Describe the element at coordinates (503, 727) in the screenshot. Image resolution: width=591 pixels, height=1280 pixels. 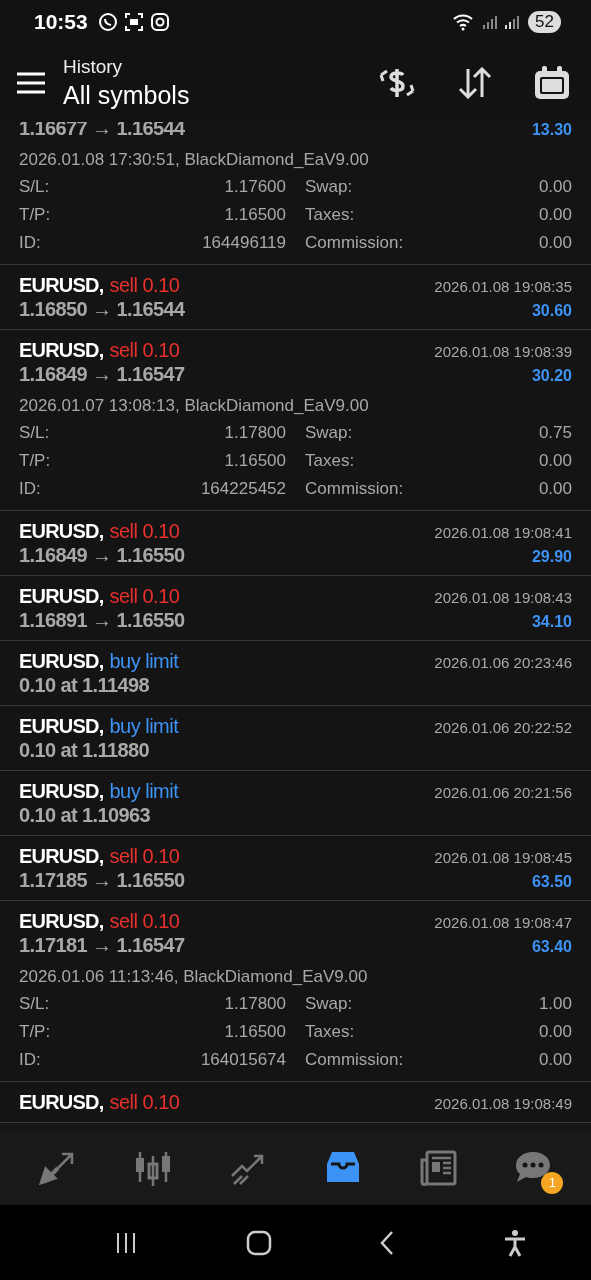
I see `order-time: 2026.01.06 20:22:52` at that location.